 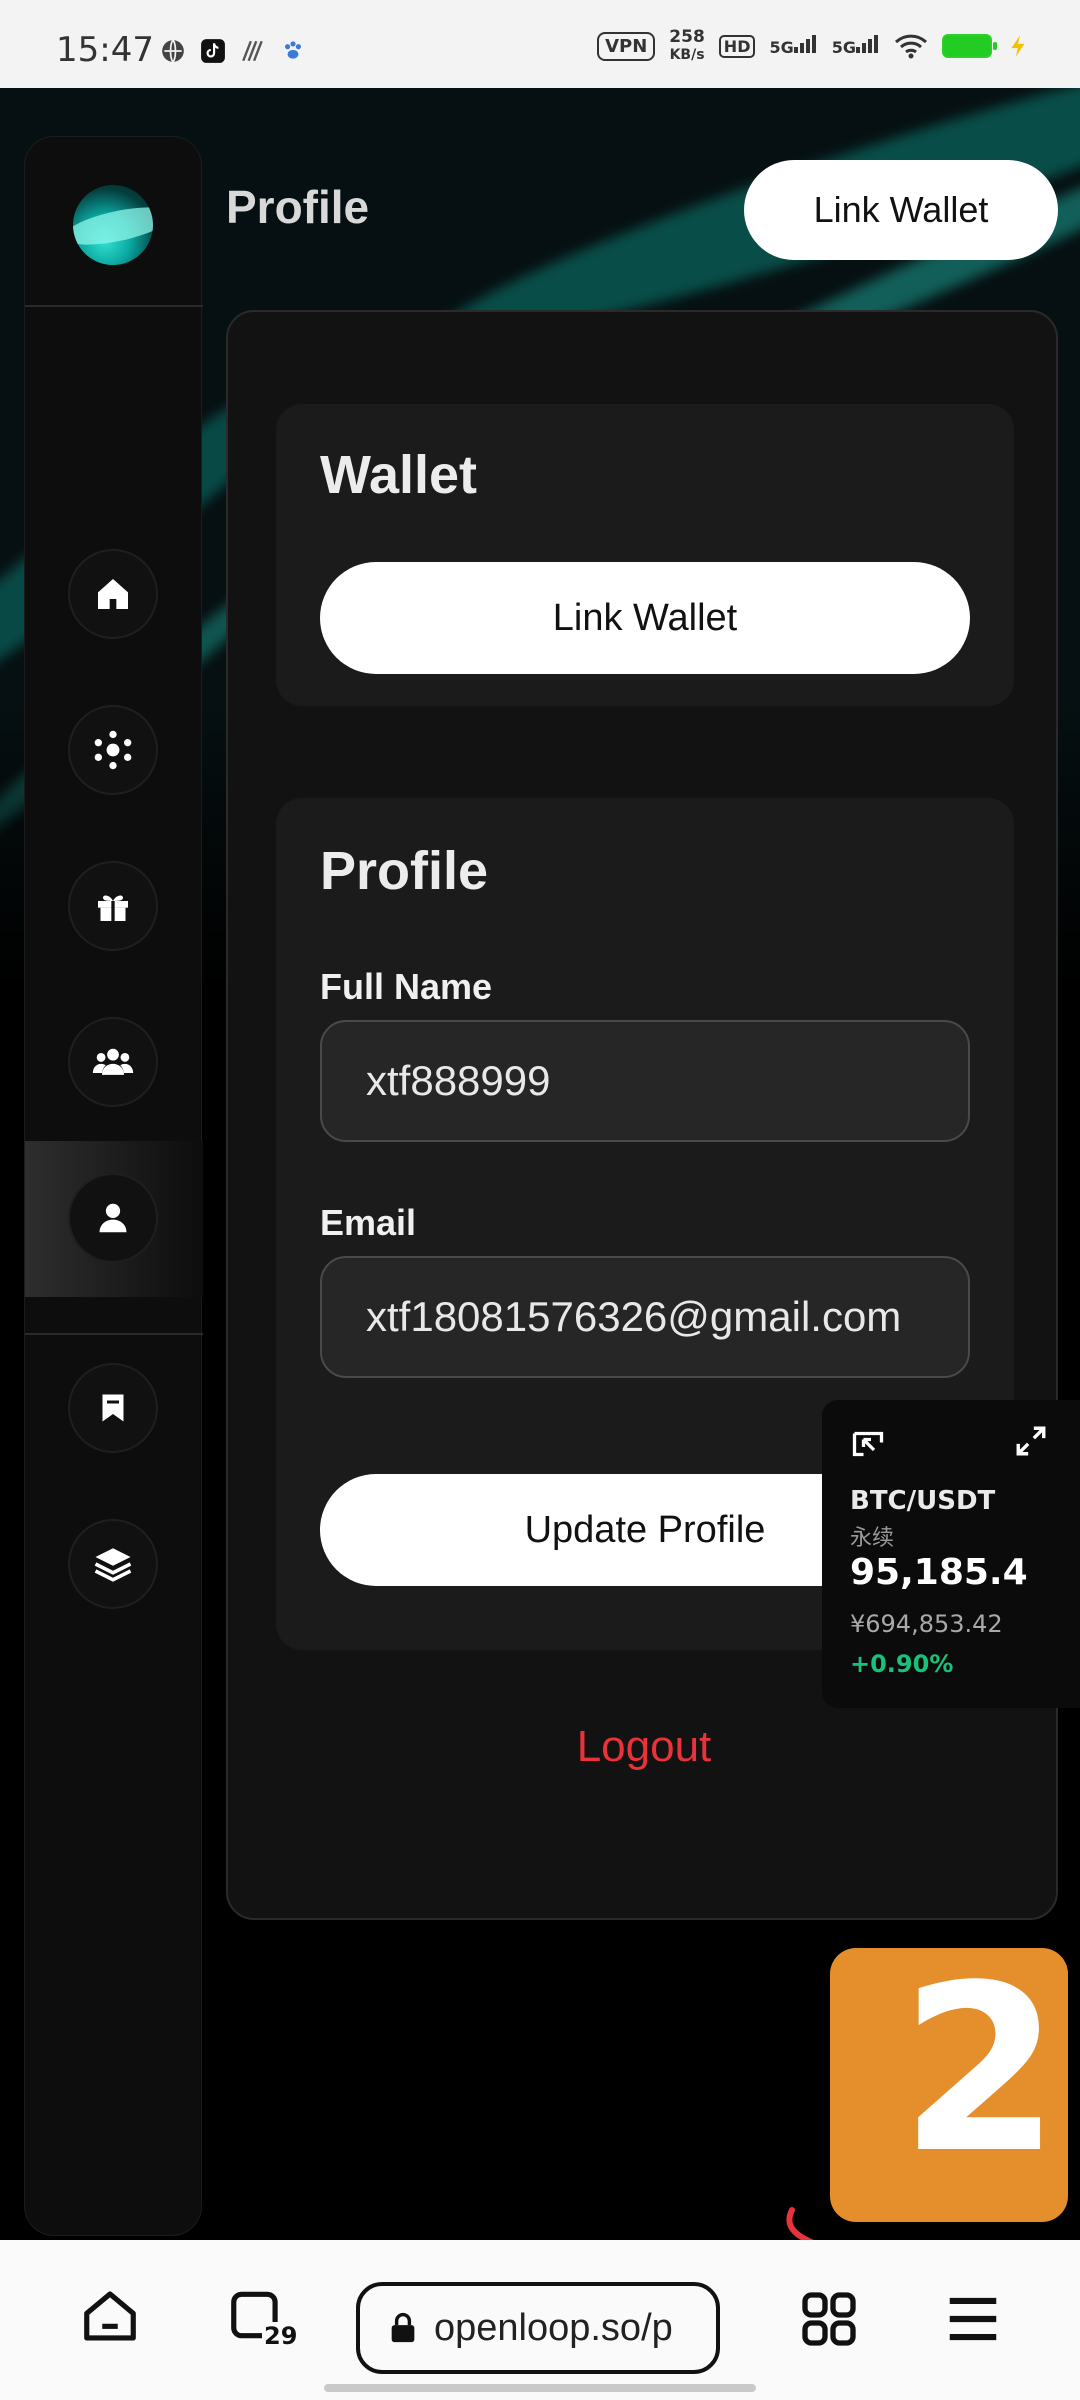 I want to click on shrink-window-icon, so click(x=868, y=1444).